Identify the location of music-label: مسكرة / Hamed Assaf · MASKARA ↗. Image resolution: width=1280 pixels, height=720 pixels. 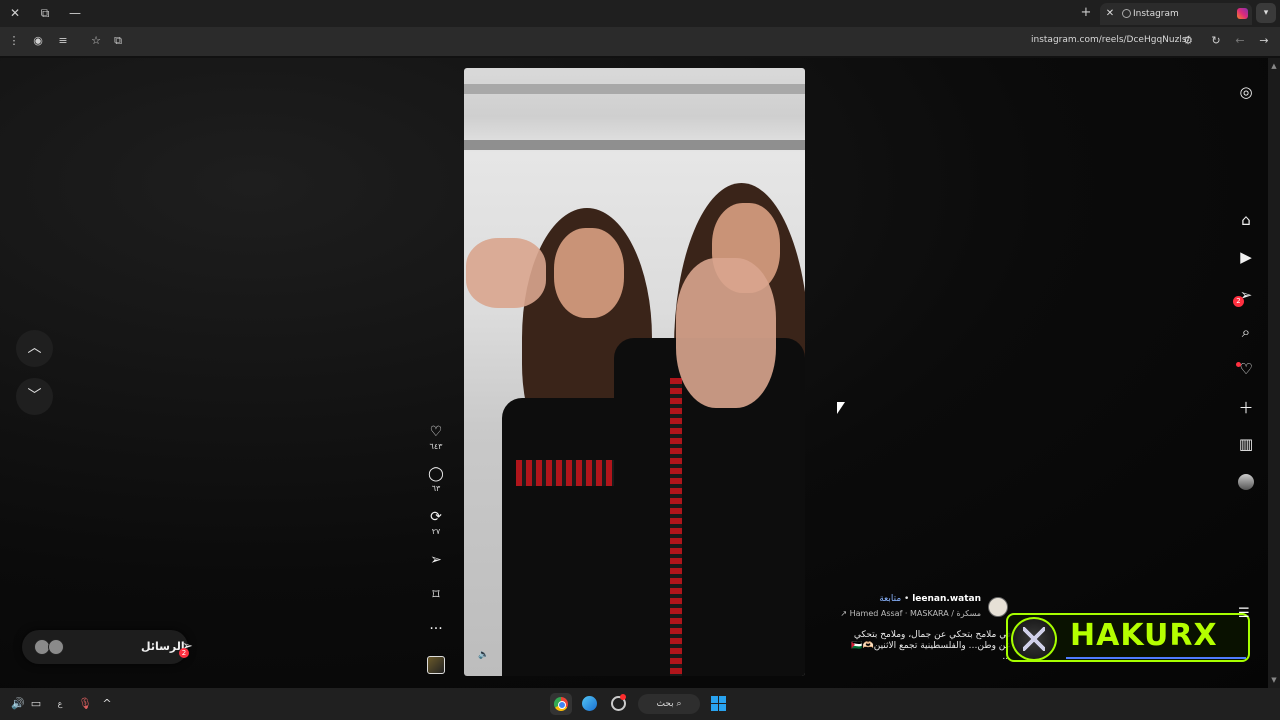
(910, 613).